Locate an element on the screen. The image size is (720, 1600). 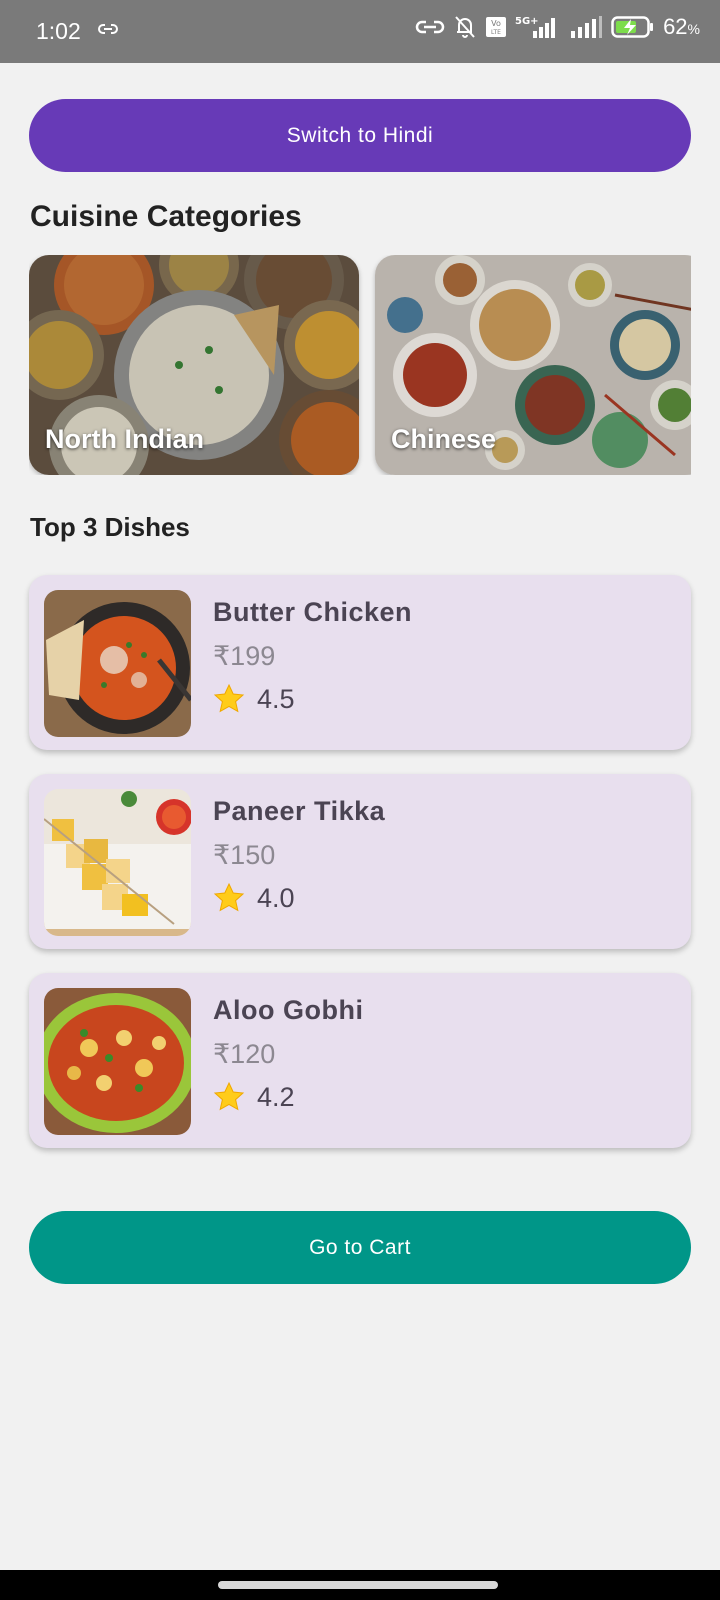
category-card-north-indian: North Indian is located at coordinates (194, 365).